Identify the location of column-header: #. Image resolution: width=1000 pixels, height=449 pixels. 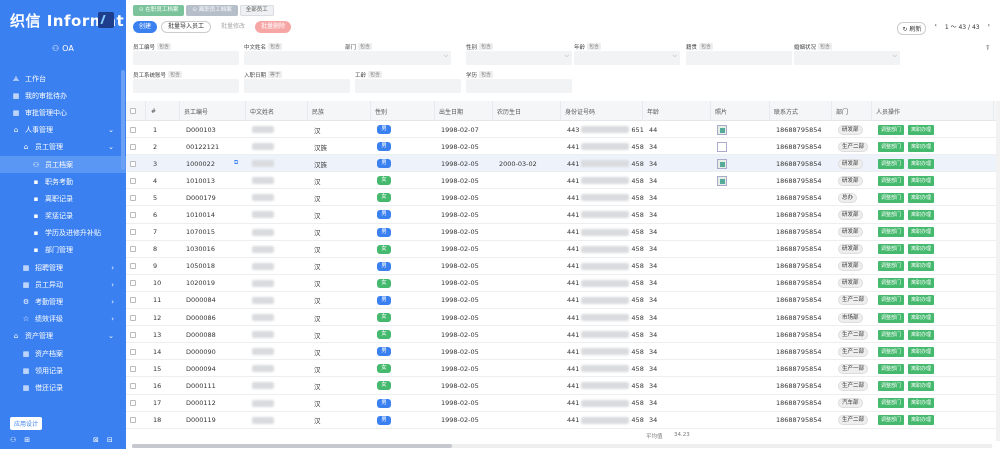
(163, 111).